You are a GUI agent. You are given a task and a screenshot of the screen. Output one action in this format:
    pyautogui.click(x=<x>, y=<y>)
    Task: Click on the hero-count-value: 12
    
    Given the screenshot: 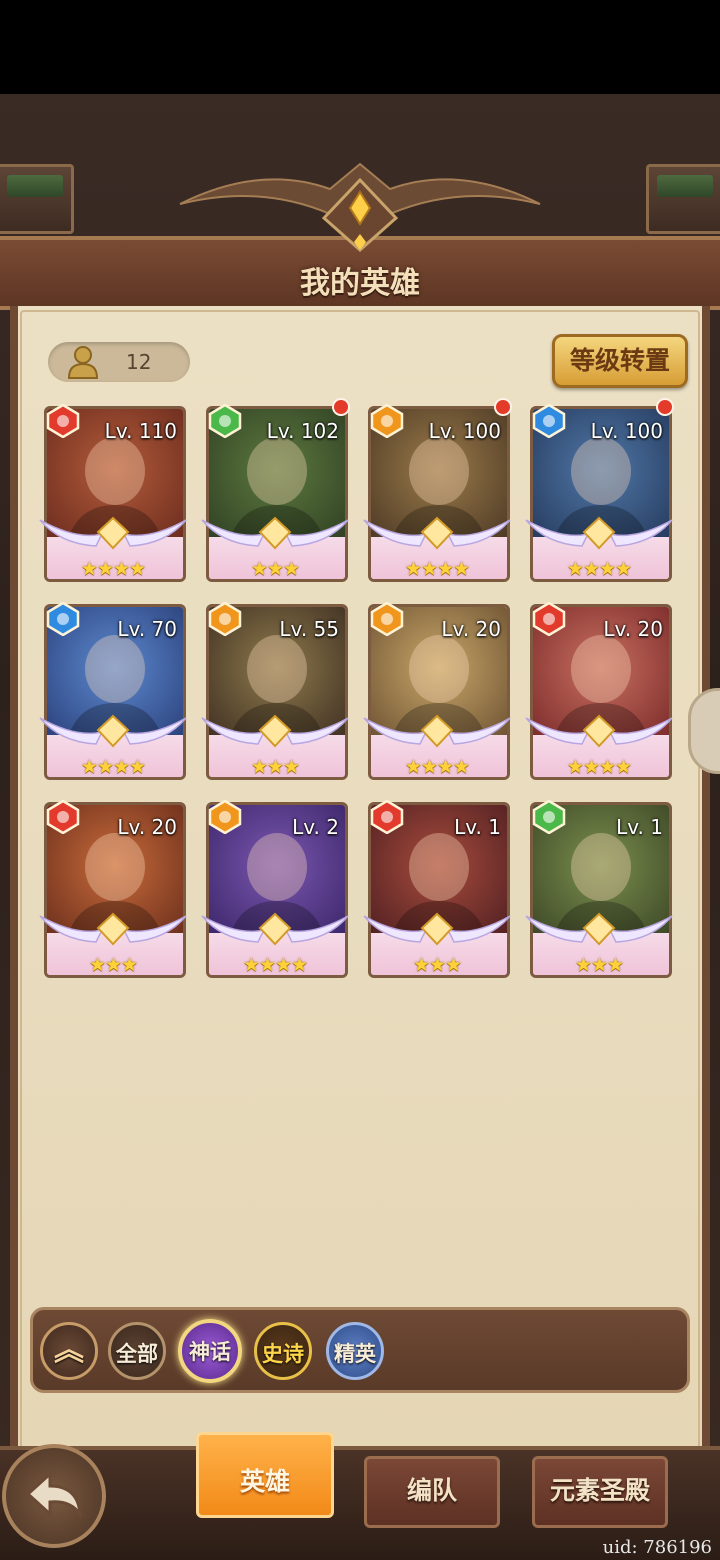 What is the action you would take?
    pyautogui.click(x=139, y=362)
    